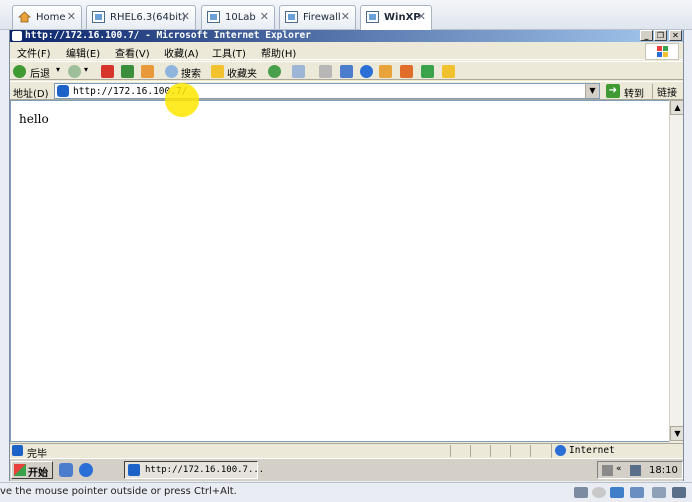 This screenshot has height=502, width=692. What do you see at coordinates (659, 492) in the screenshot?
I see `sound-icon` at bounding box center [659, 492].